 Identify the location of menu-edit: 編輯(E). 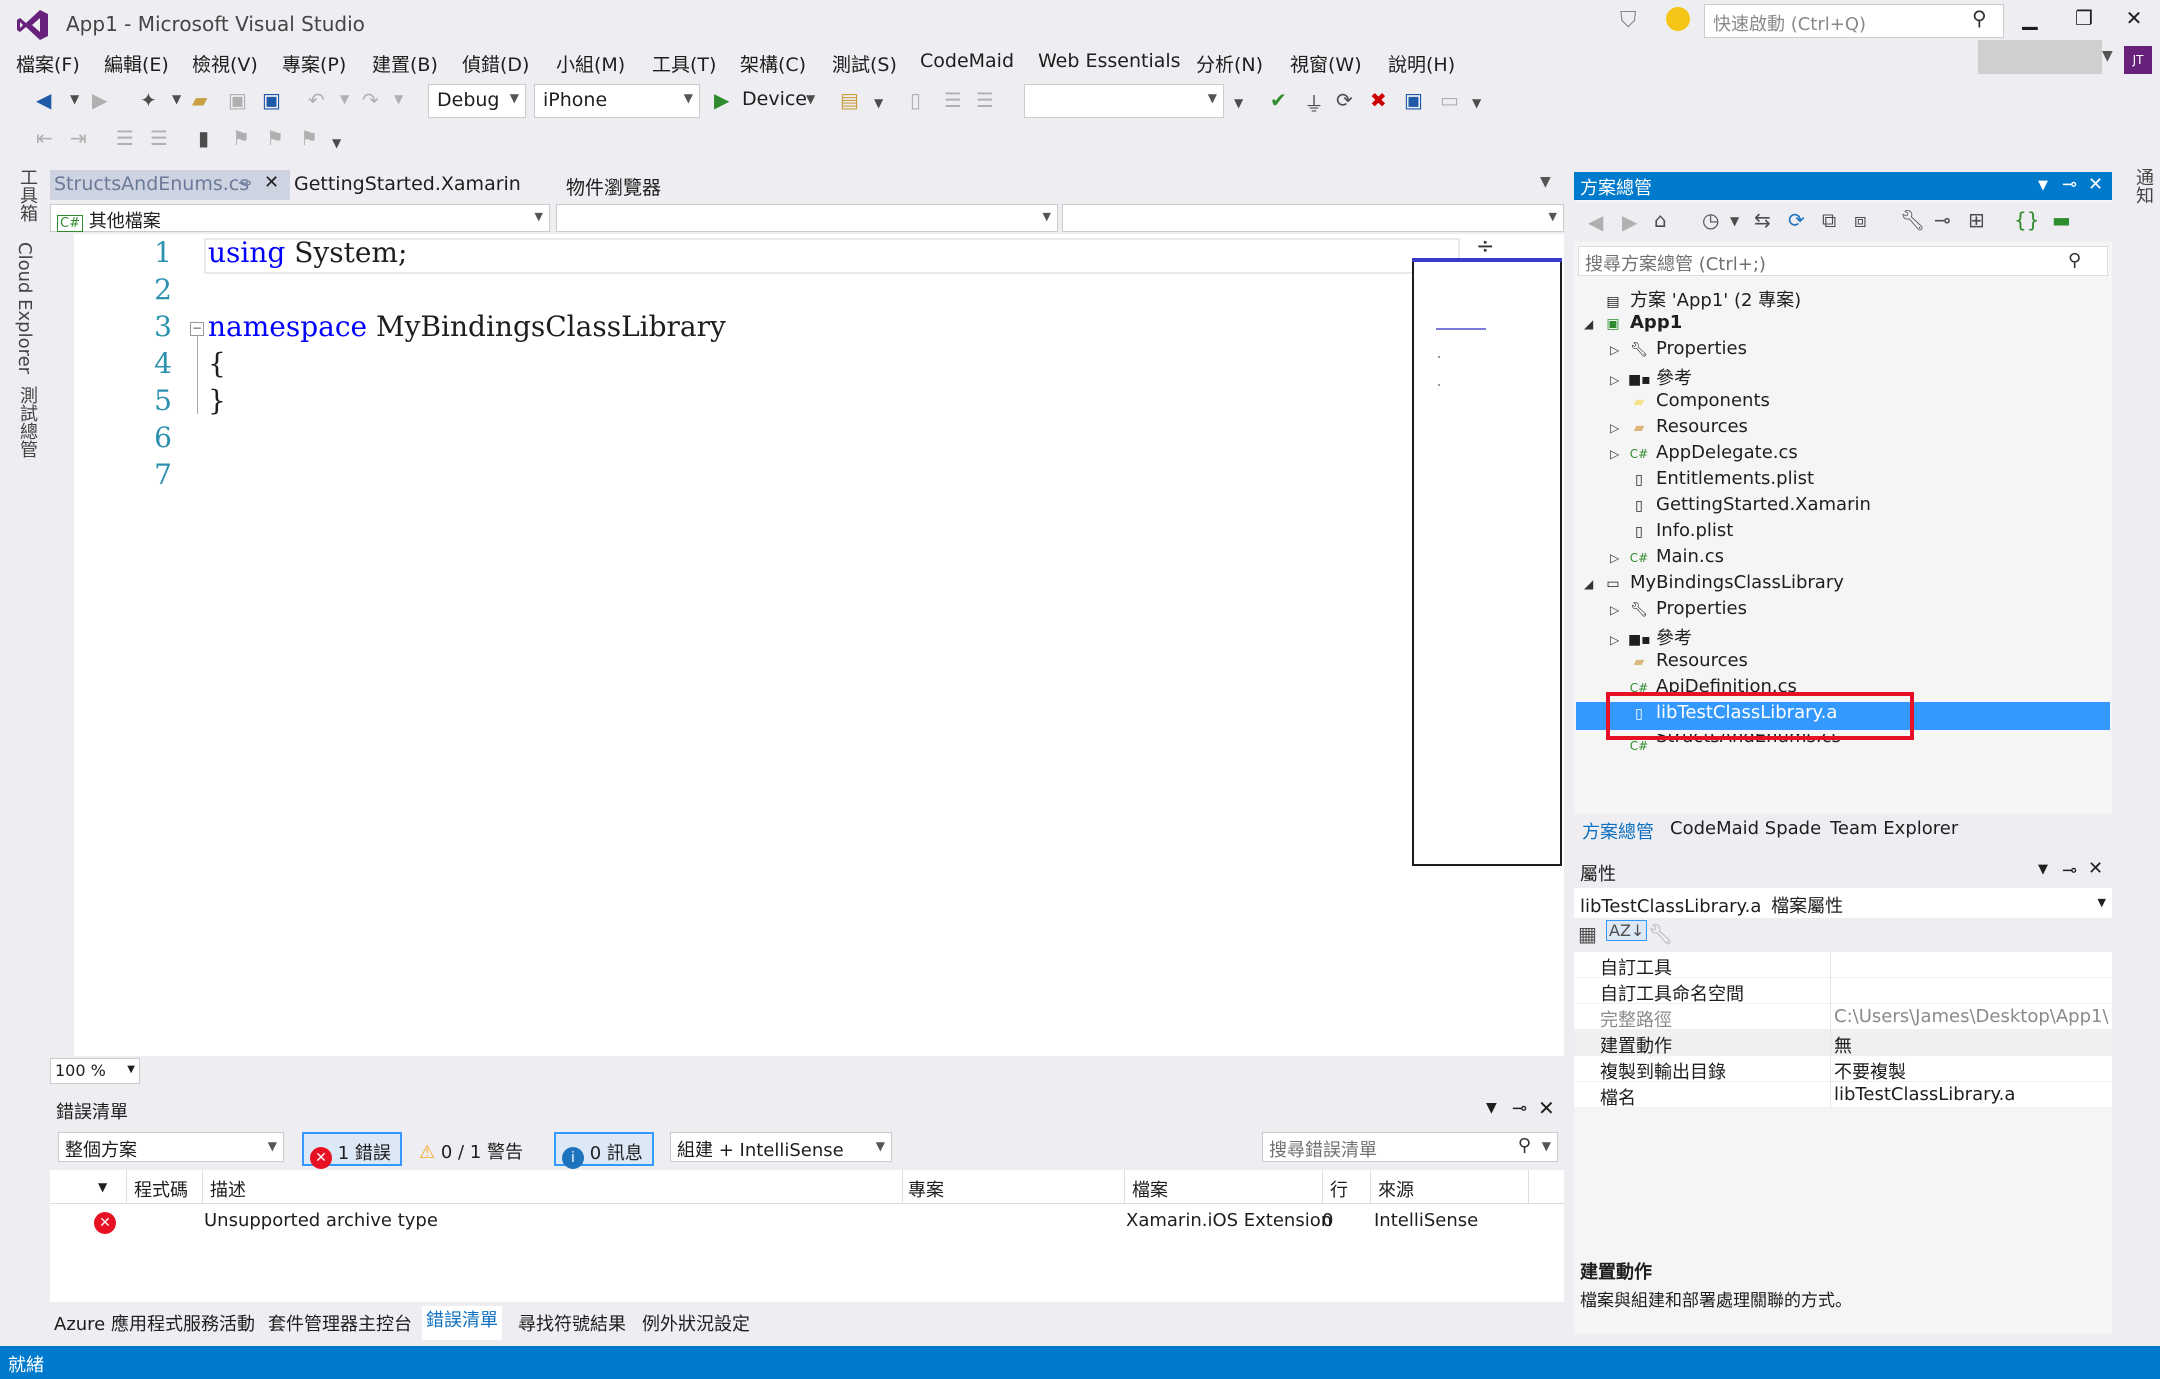
(136, 63).